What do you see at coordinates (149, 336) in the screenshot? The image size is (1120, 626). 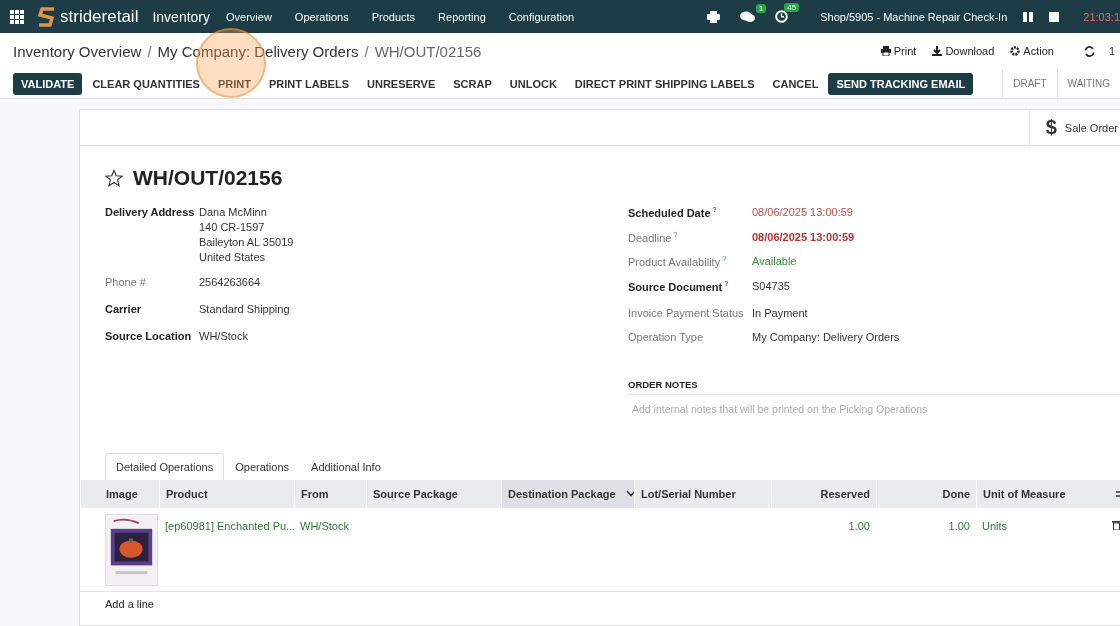 I see `field-label: Source Location` at bounding box center [149, 336].